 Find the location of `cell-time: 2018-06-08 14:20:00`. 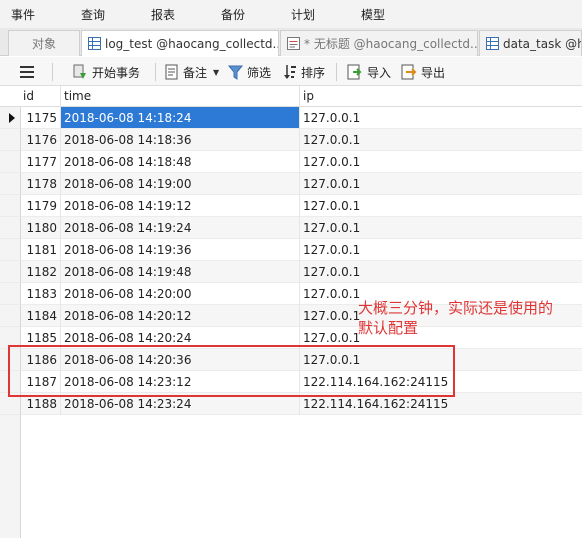

cell-time: 2018-06-08 14:20:00 is located at coordinates (180, 294).